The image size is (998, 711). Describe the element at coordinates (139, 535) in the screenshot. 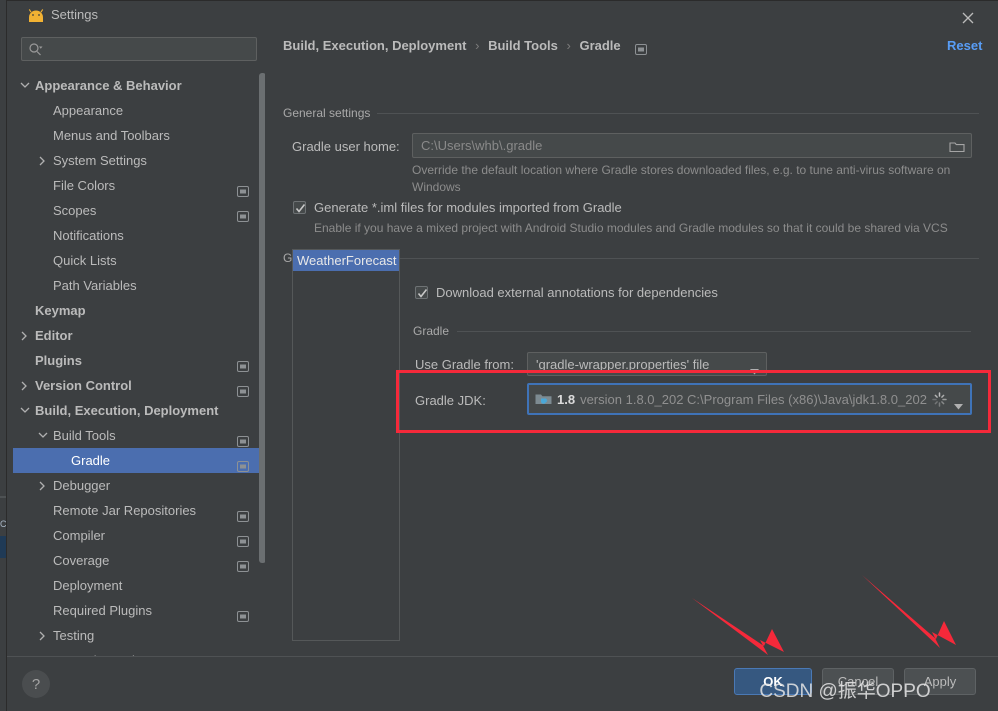

I see `sidebar-item-compiler: Compiler` at that location.